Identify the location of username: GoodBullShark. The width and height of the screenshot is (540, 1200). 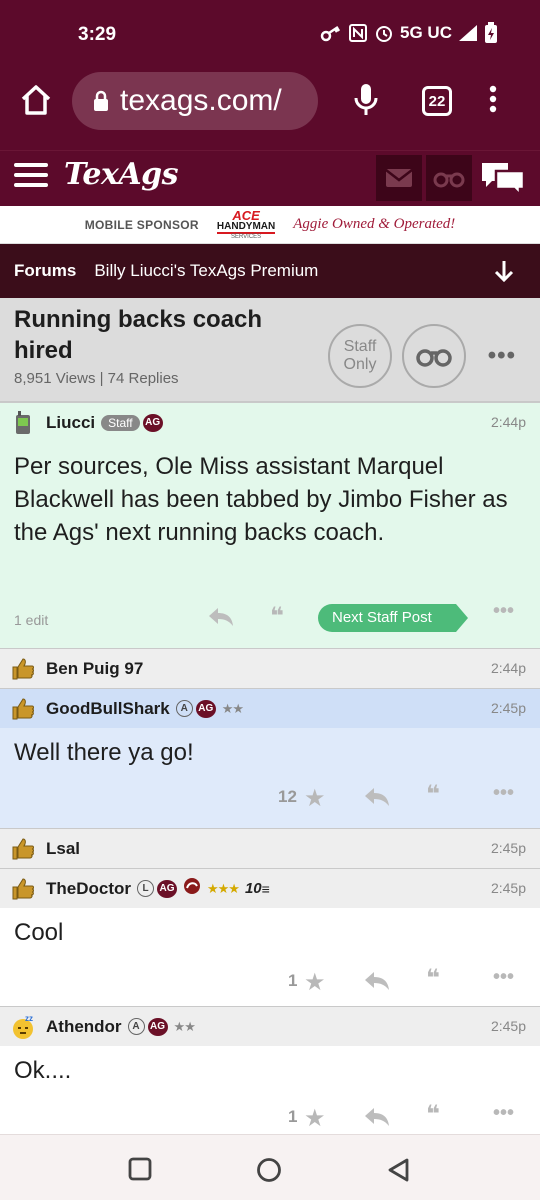
(108, 709).